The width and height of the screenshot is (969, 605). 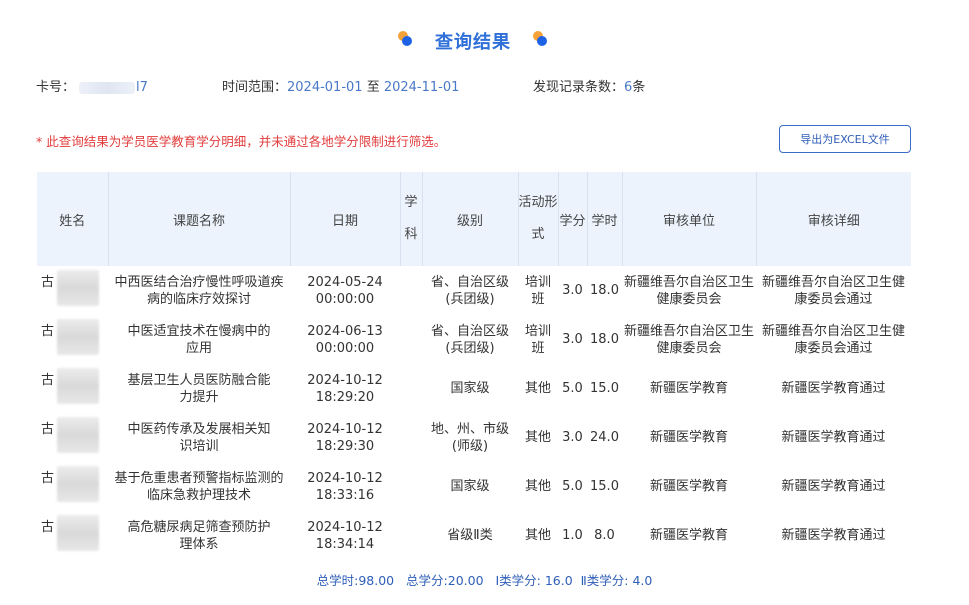 I want to click on cell-date: 2024-10-12 18:29:30, so click(x=345, y=437).